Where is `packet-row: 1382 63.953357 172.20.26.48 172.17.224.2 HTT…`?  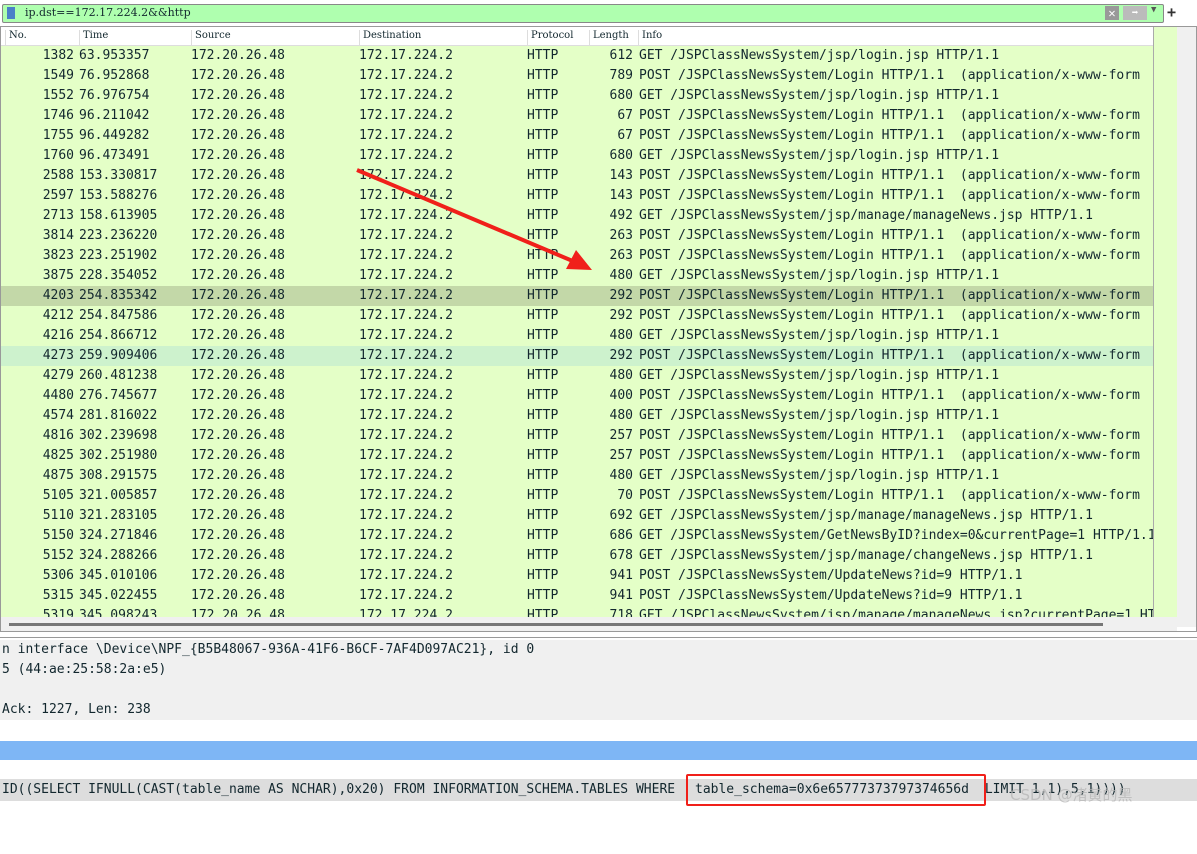 packet-row: 1382 63.953357 172.20.26.48 172.17.224.2 HTT… is located at coordinates (577, 56).